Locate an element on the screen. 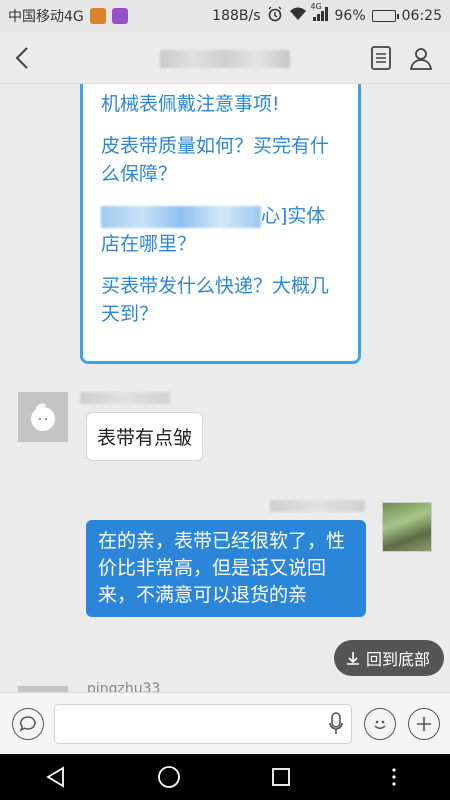 This screenshot has width=450, height=800. outgoing-message-bubble: 在的亲，表带已经很软了，性价比非常高，但是话又说回来，不满意可以退货的亲 is located at coordinates (226, 568).